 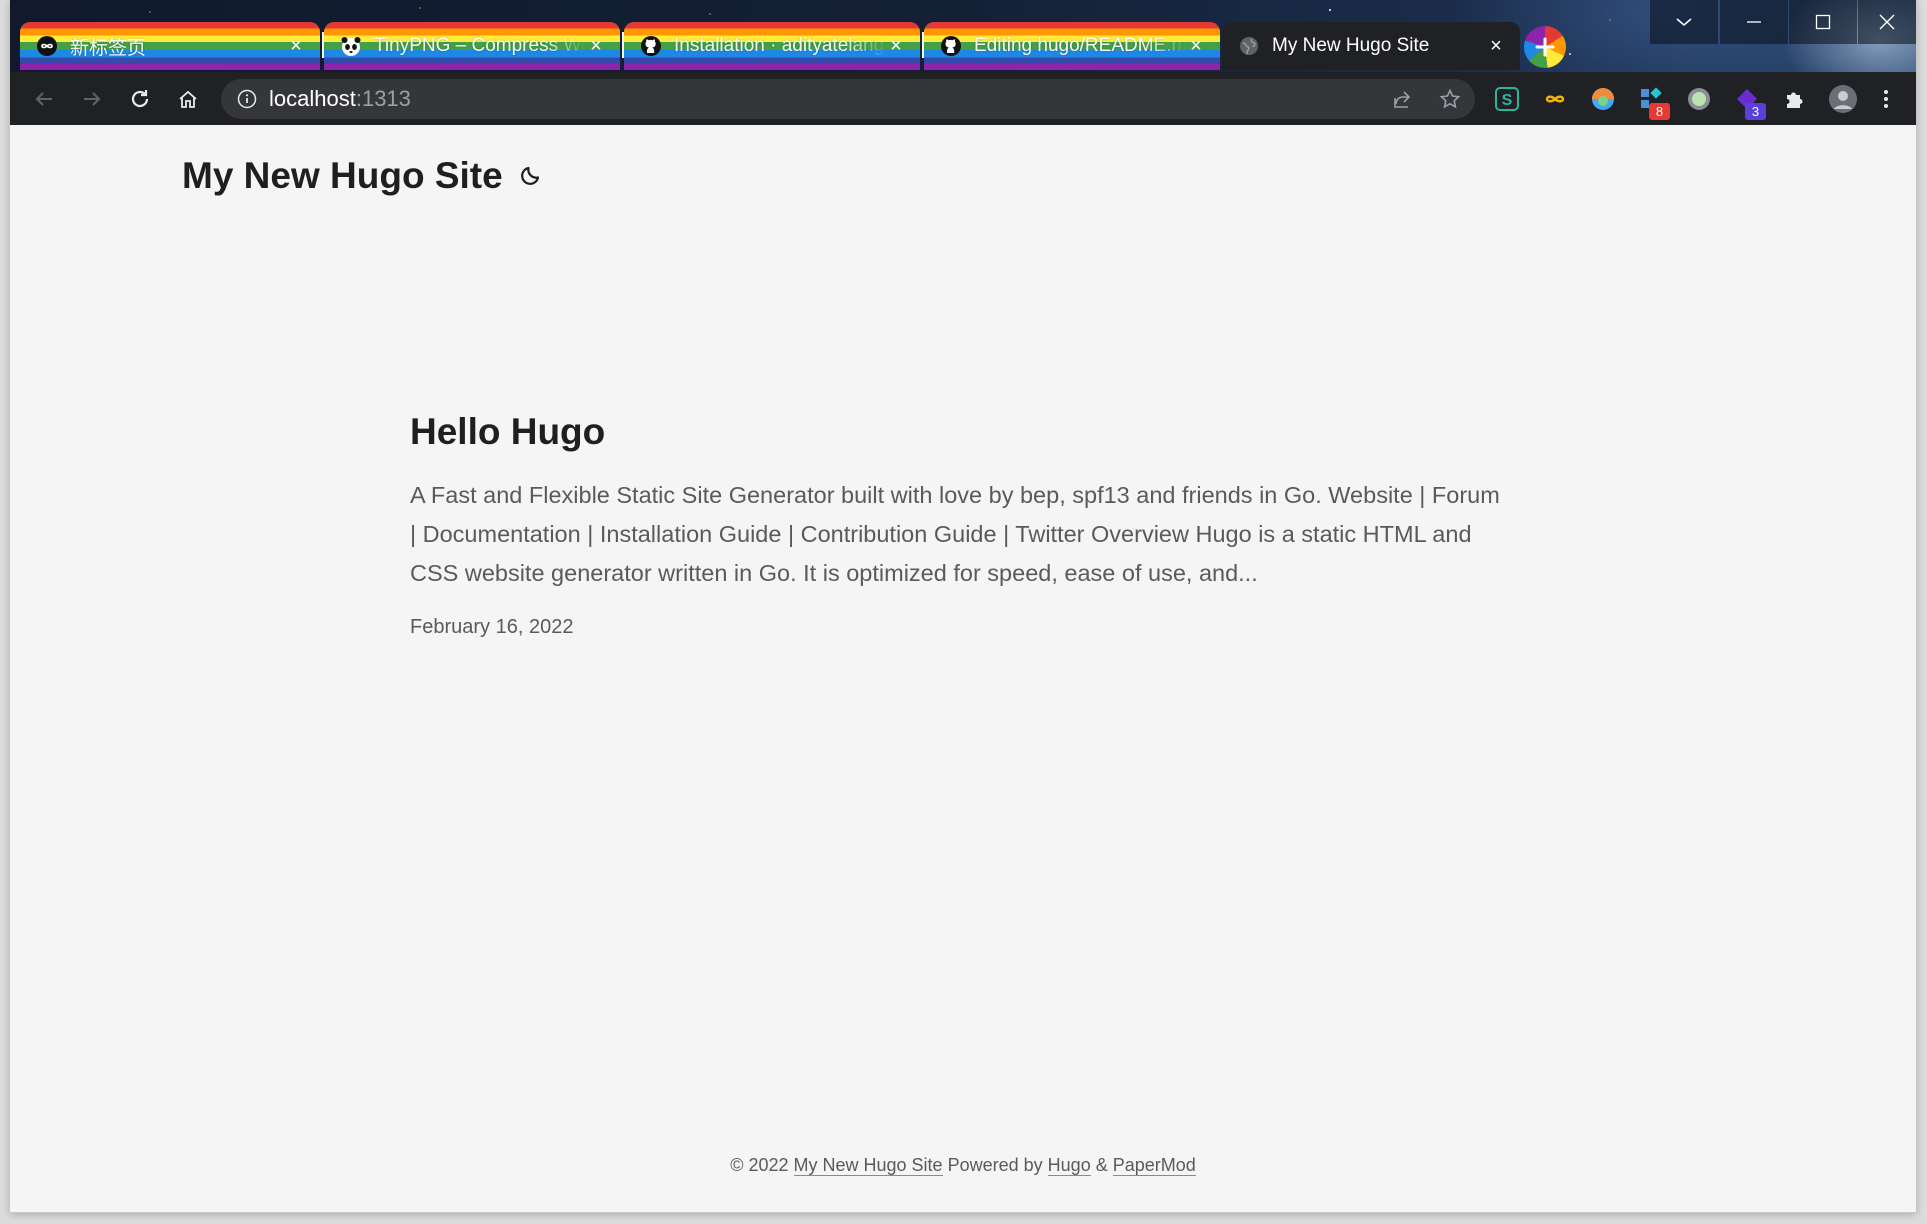 I want to click on close-window-button, so click(x=1887, y=22).